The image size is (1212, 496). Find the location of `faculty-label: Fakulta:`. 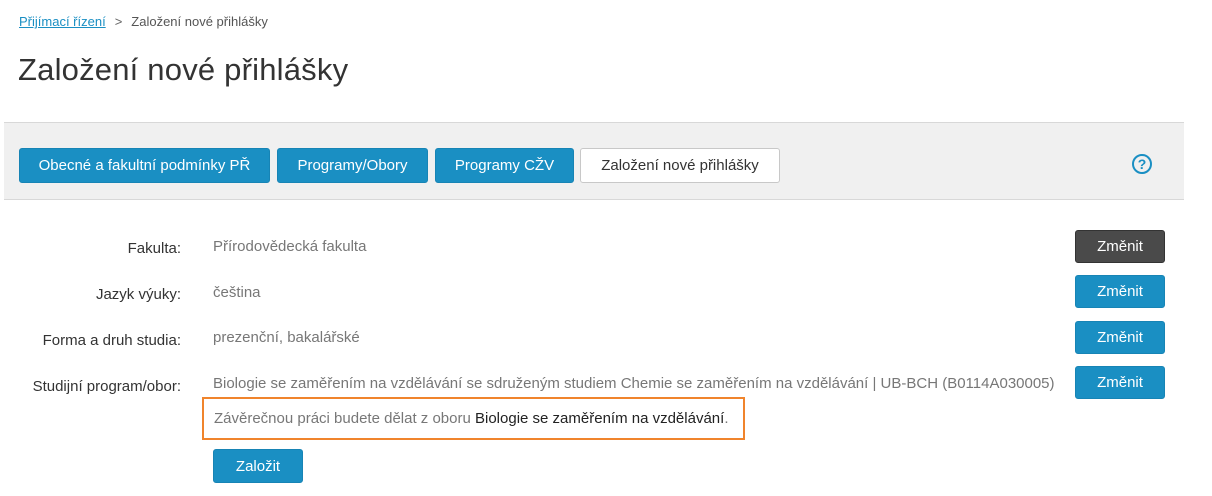

faculty-label: Fakulta: is located at coordinates (154, 248).